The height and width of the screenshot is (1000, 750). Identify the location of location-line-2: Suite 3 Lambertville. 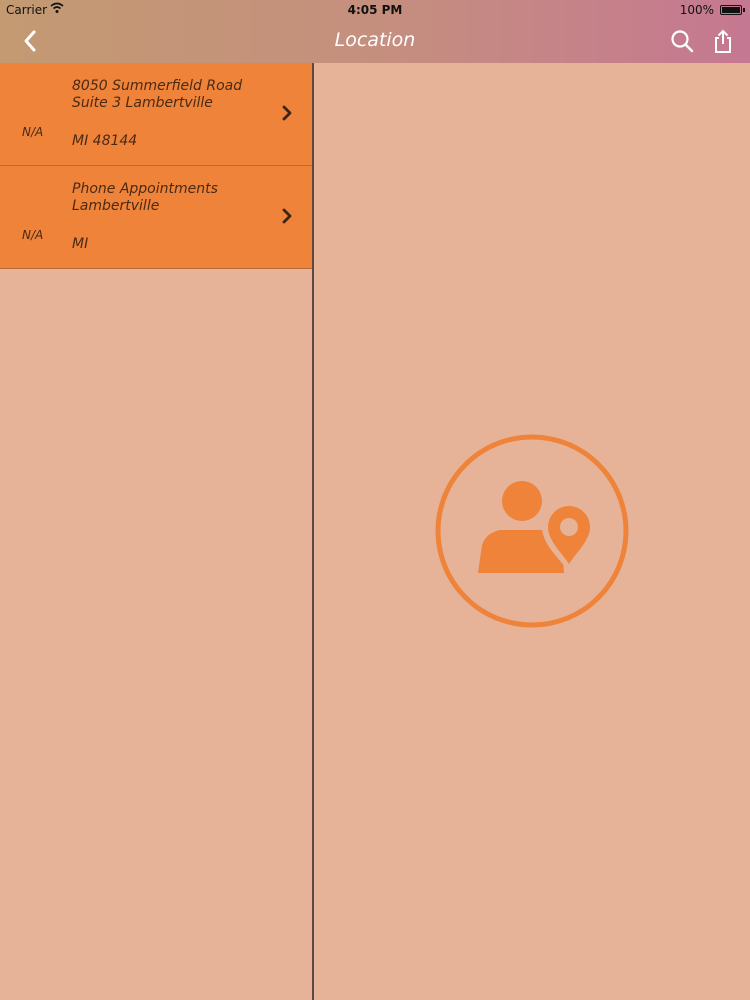
(142, 103).